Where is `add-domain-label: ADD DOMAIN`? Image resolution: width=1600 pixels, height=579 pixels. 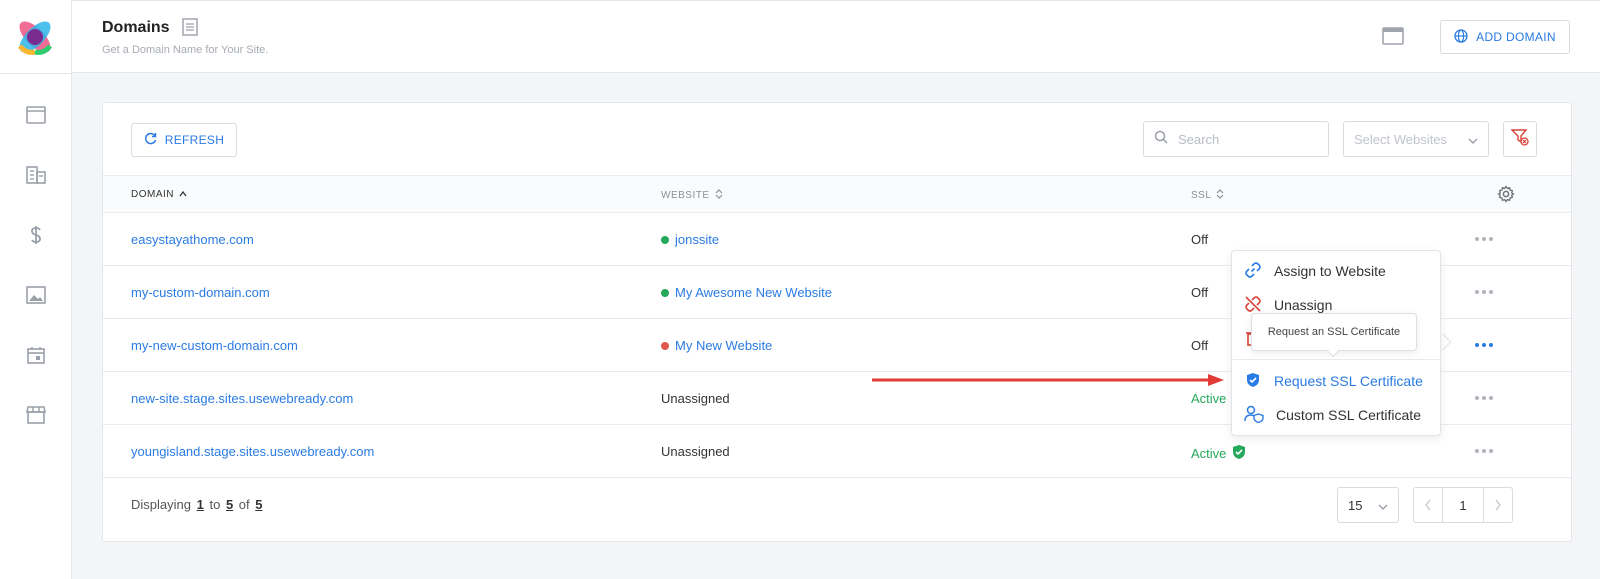 add-domain-label: ADD DOMAIN is located at coordinates (1516, 37).